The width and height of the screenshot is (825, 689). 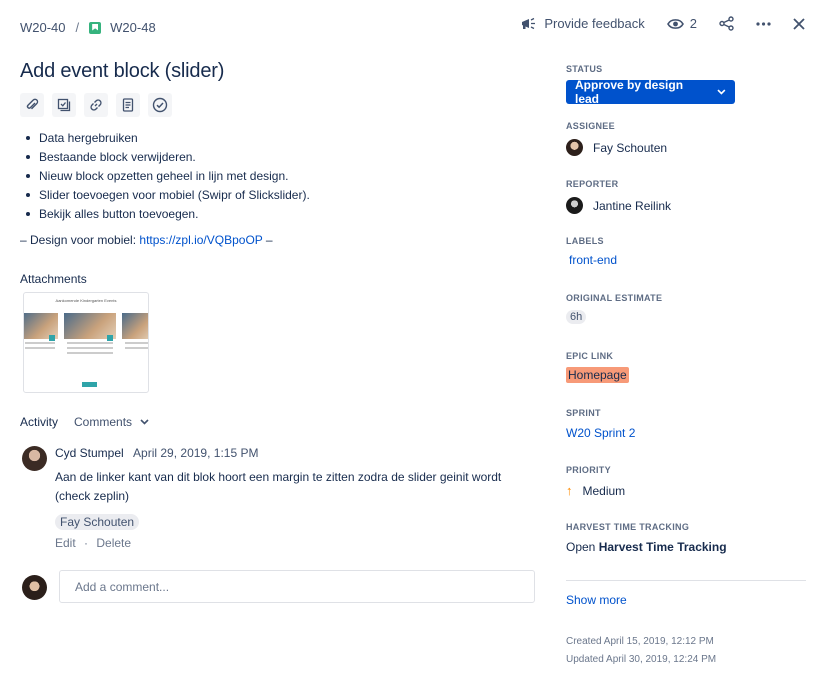 What do you see at coordinates (53, 279) in the screenshot?
I see `attachments-heading: Attachments` at bounding box center [53, 279].